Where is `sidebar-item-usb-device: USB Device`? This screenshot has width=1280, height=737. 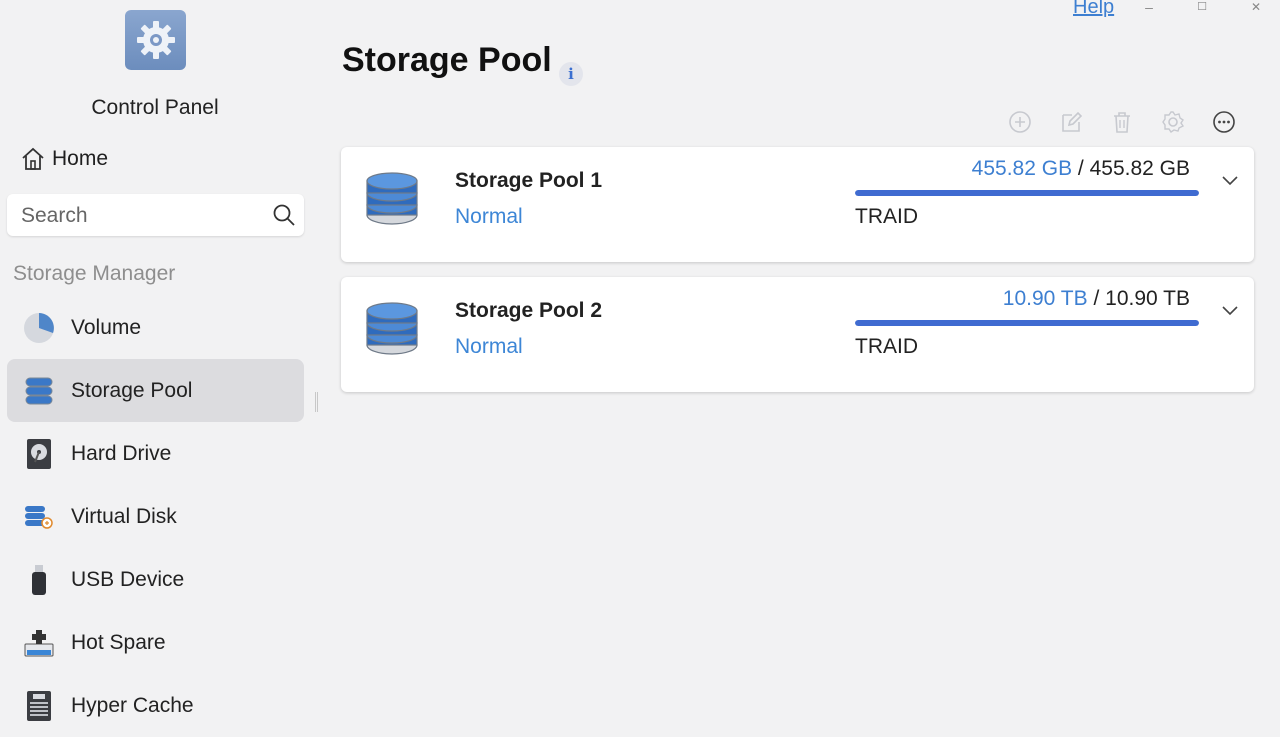
sidebar-item-usb-device: USB Device is located at coordinates (155, 579).